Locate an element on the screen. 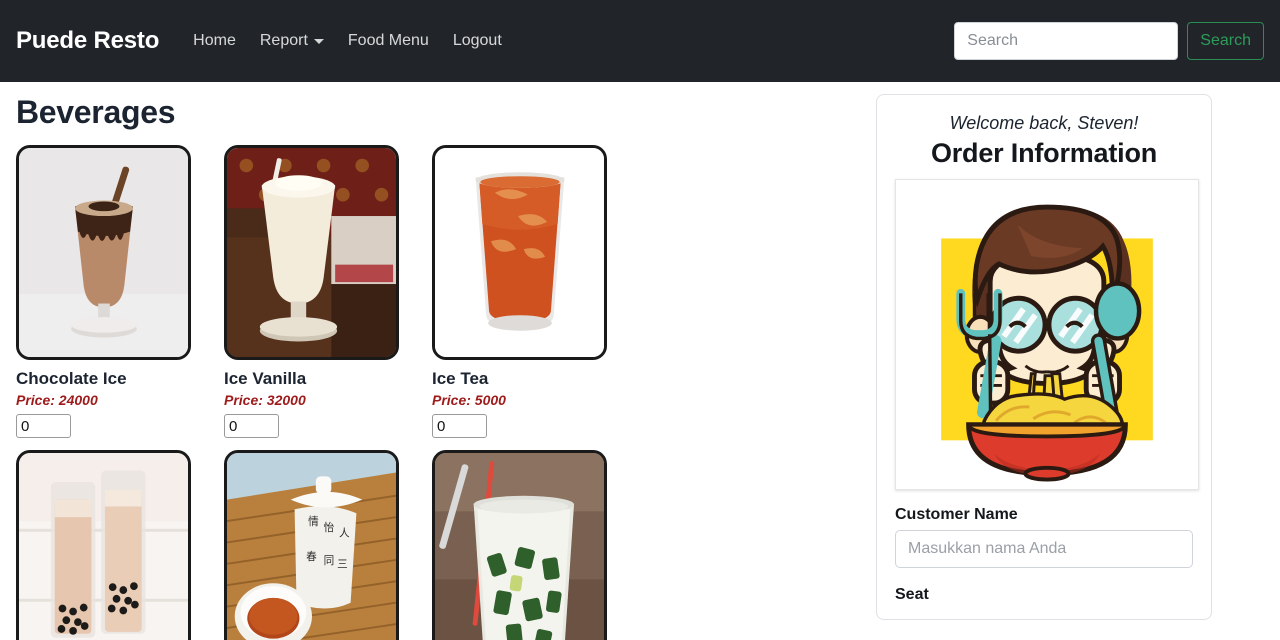 The width and height of the screenshot is (1280, 640). product-price: Price: 24000 is located at coordinates (57, 400).